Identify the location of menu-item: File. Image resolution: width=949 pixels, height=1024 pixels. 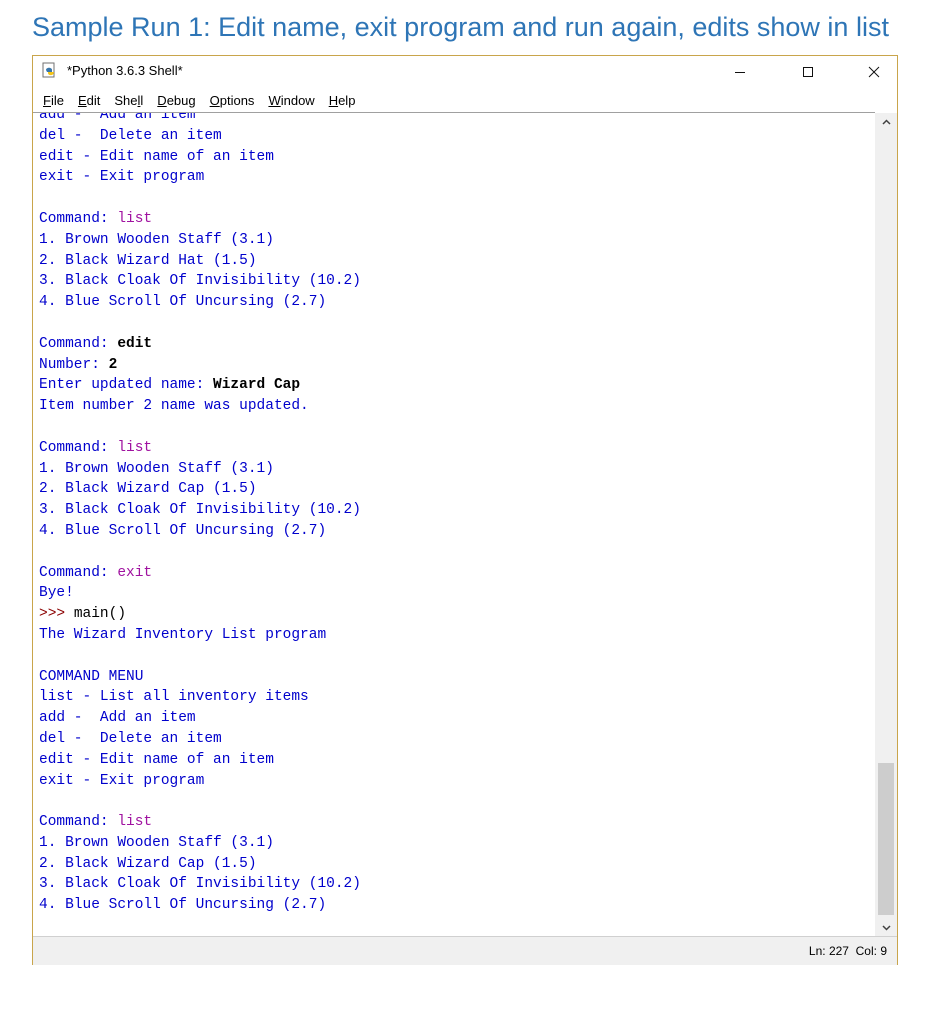
(53, 100).